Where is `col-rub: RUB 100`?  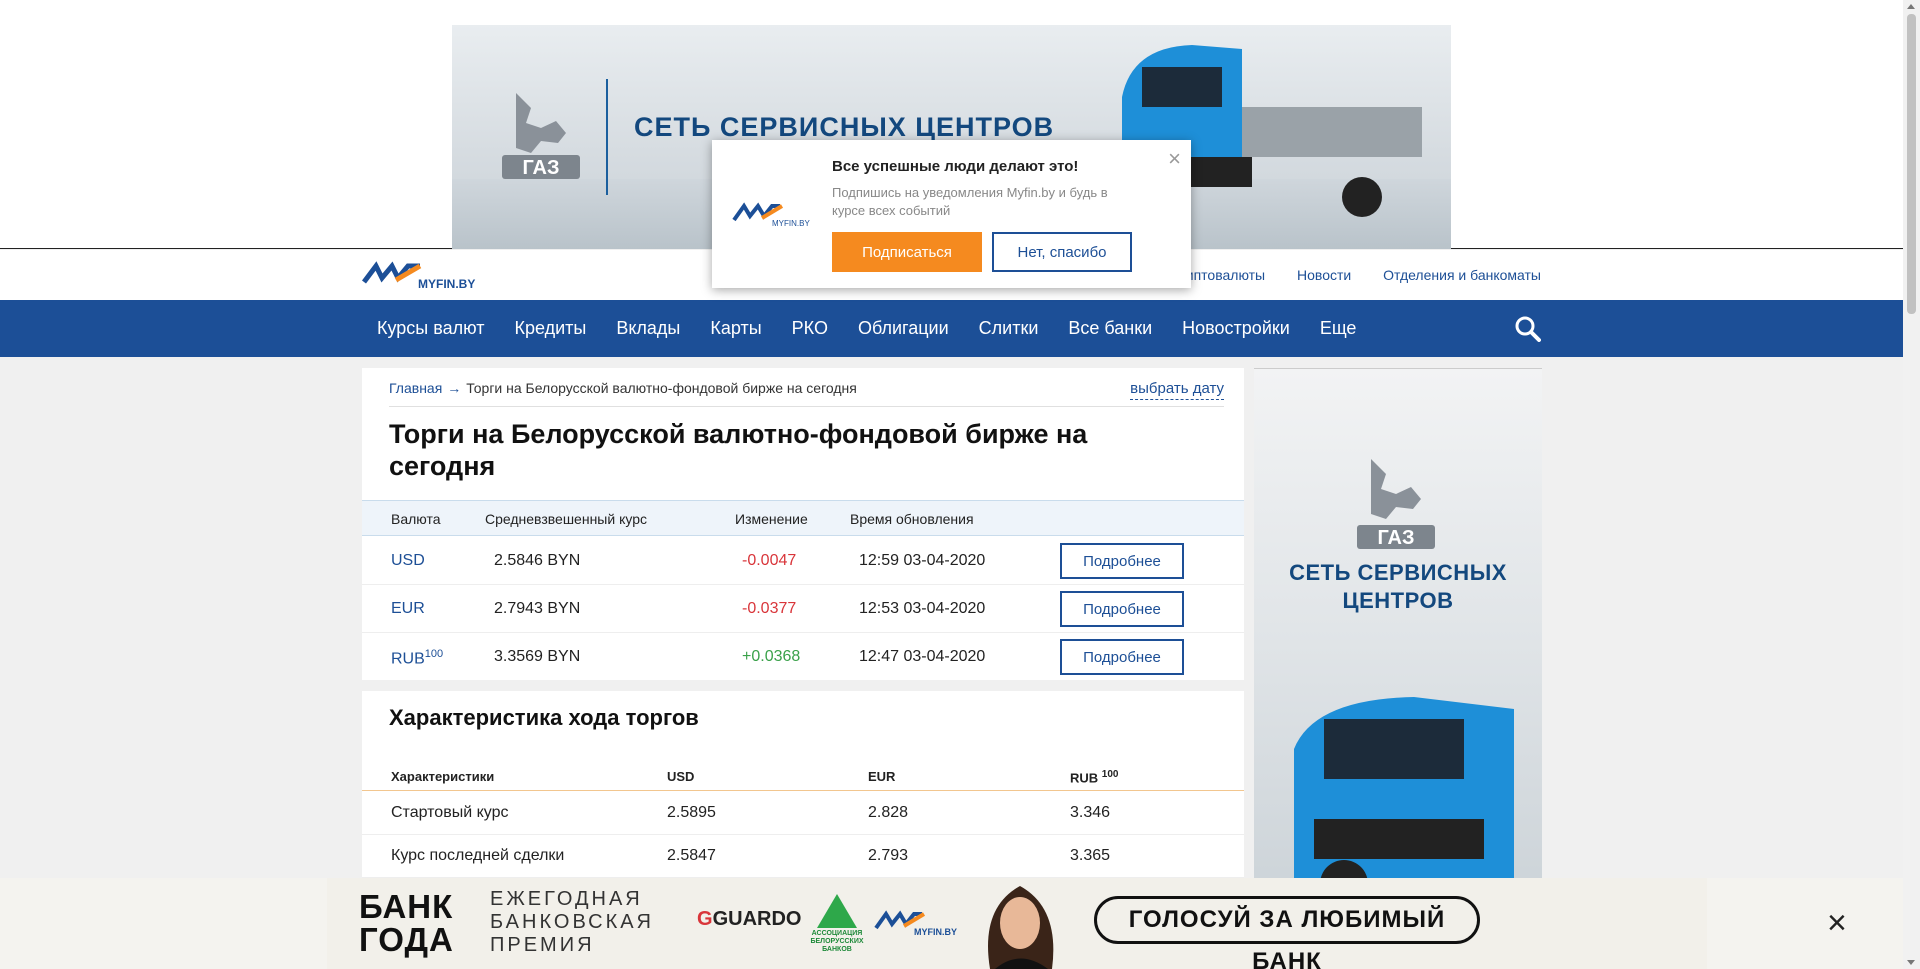
col-rub: RUB 100 is located at coordinates (1094, 777).